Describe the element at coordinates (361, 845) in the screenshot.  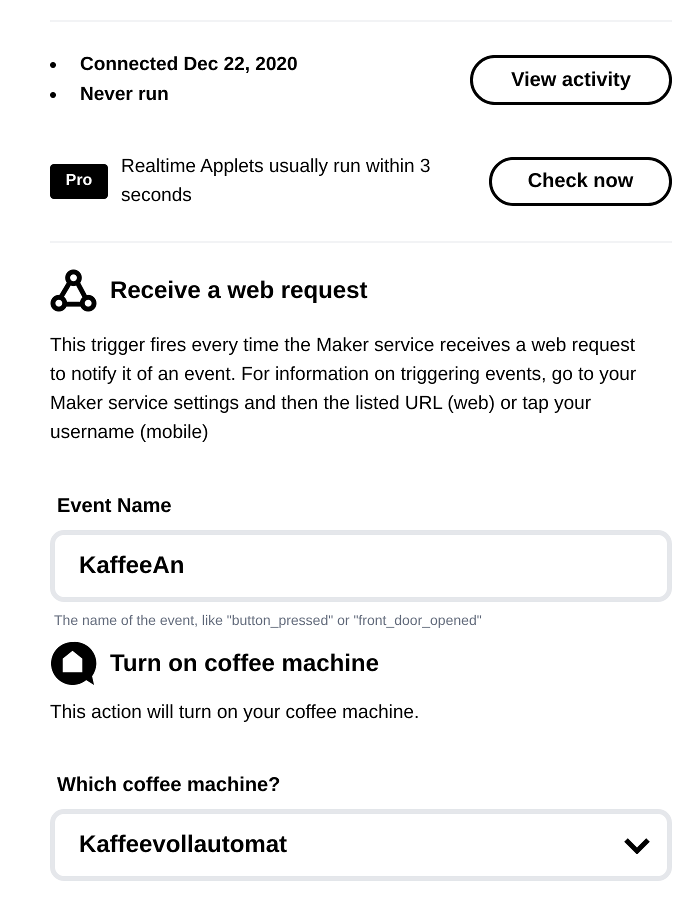
I see `machine-select: Kaffeevollautomat` at that location.